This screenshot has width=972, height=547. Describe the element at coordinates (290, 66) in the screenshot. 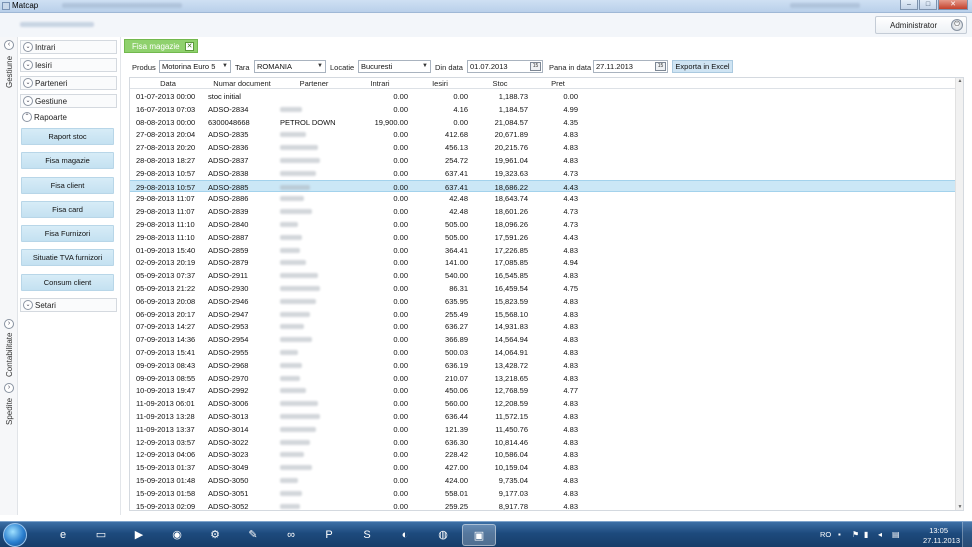

I see `country-select: ROMANIA ▼` at that location.